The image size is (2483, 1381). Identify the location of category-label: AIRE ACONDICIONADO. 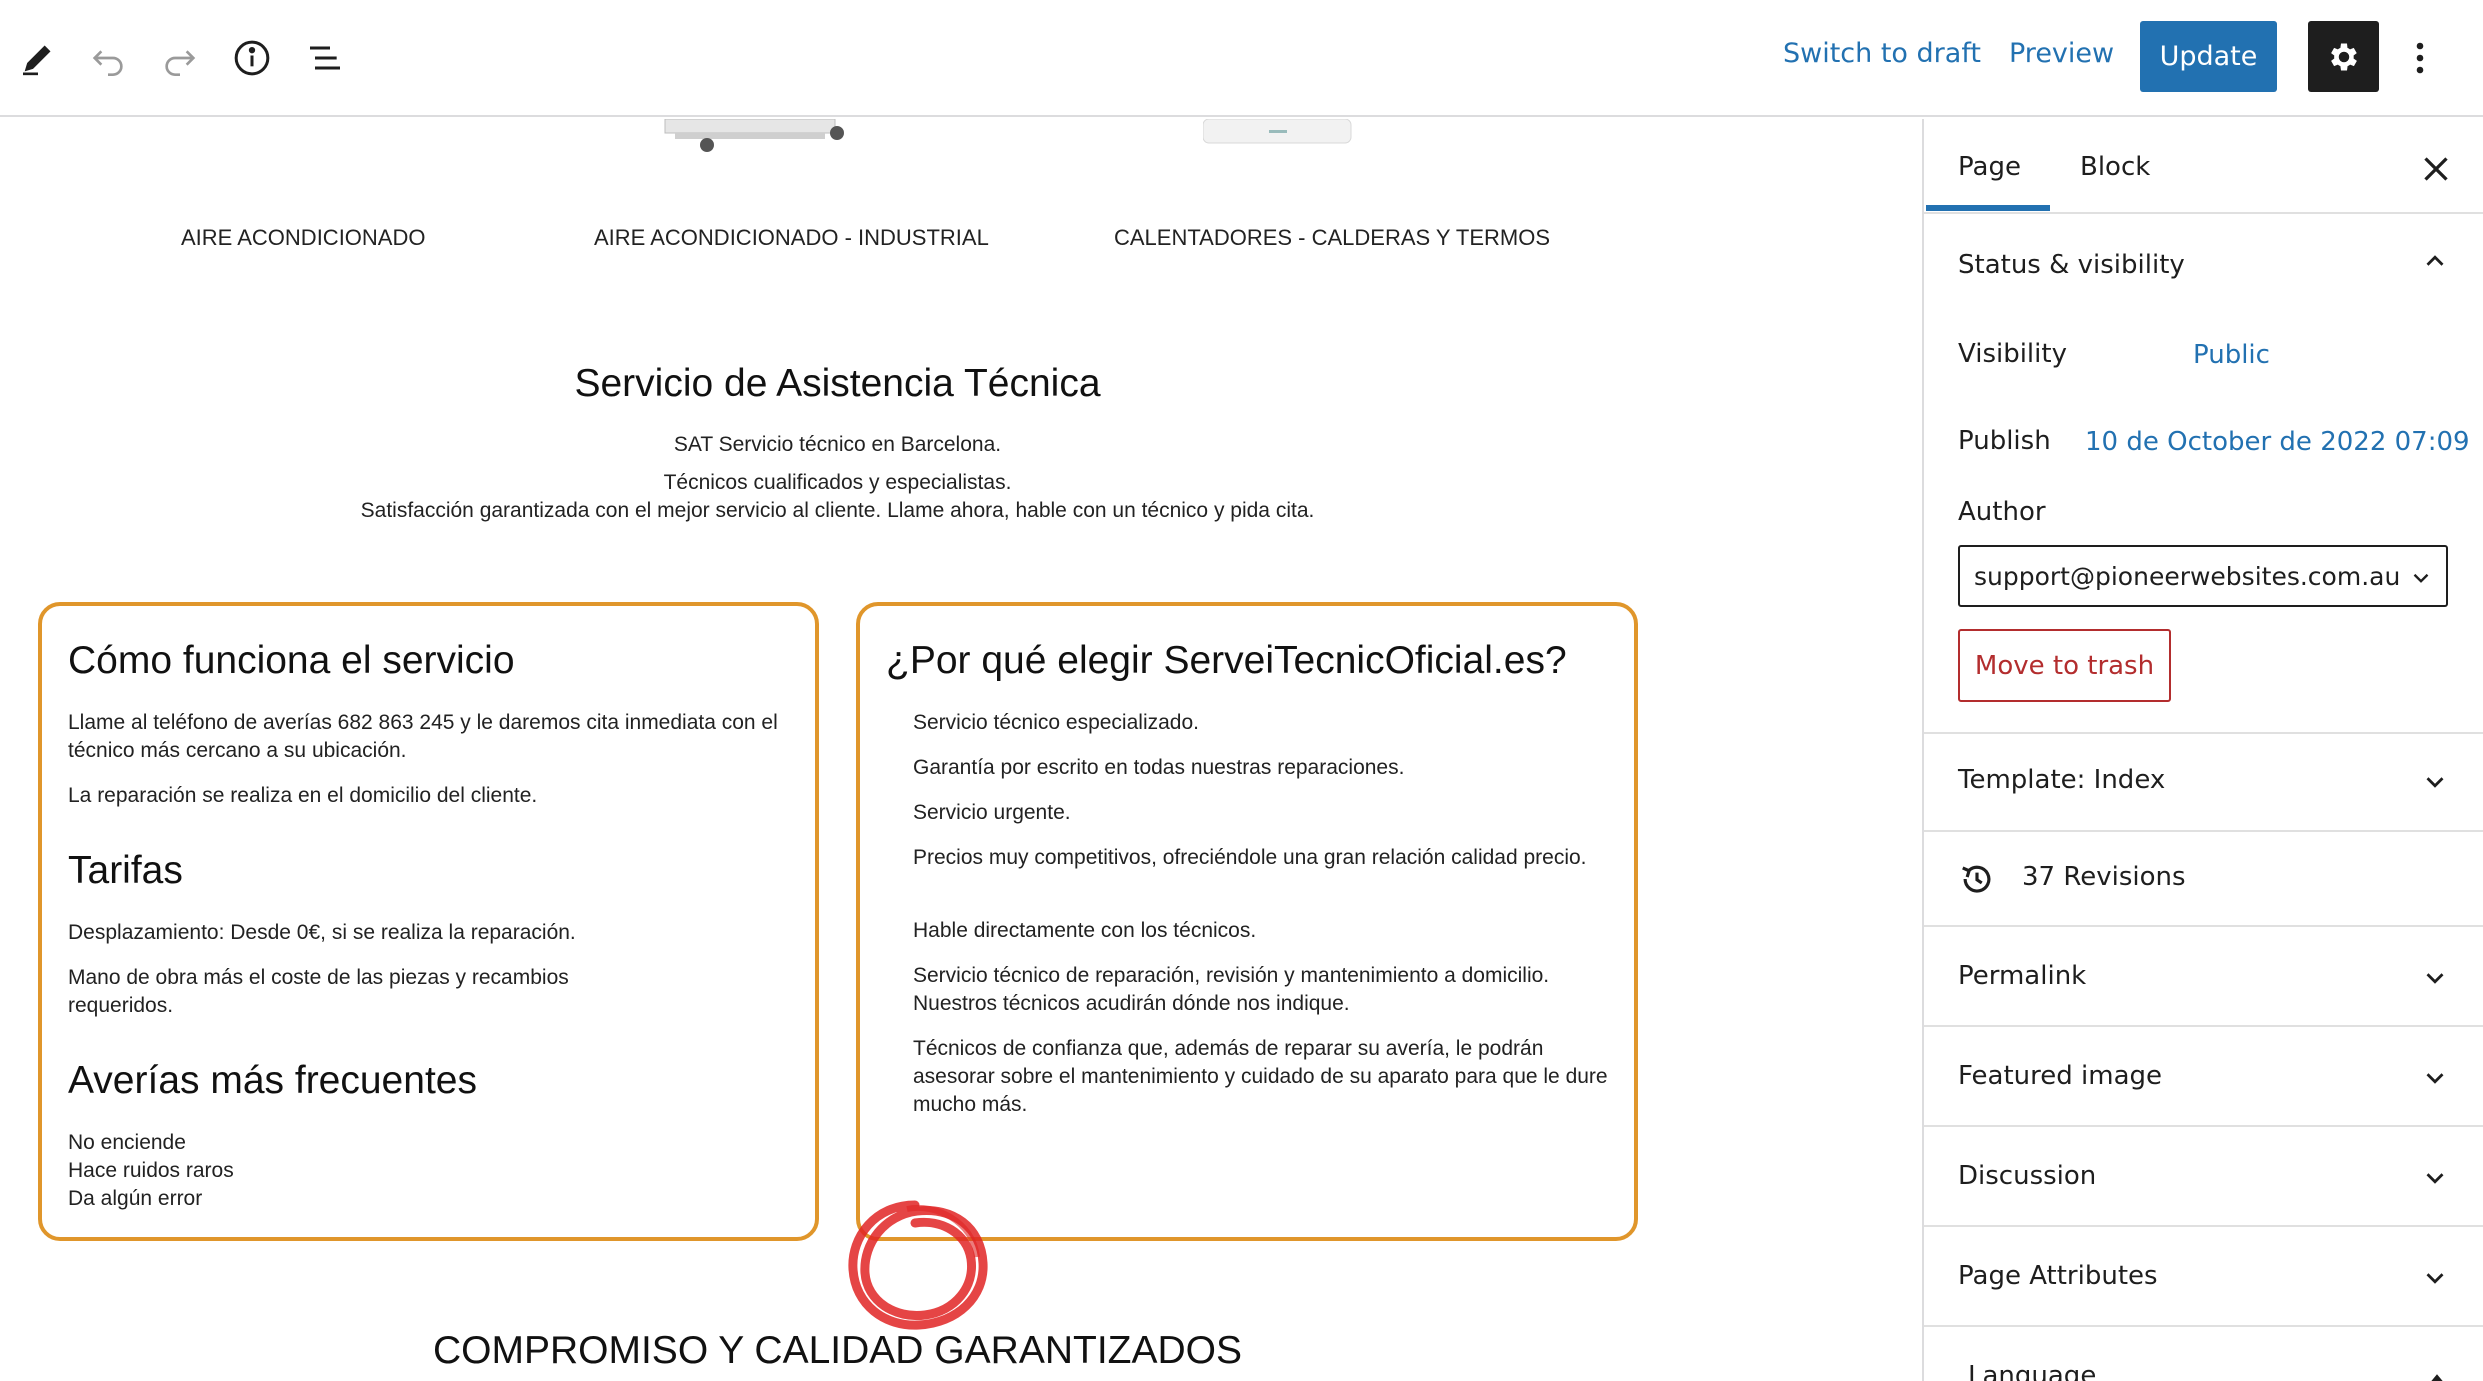
(303, 238).